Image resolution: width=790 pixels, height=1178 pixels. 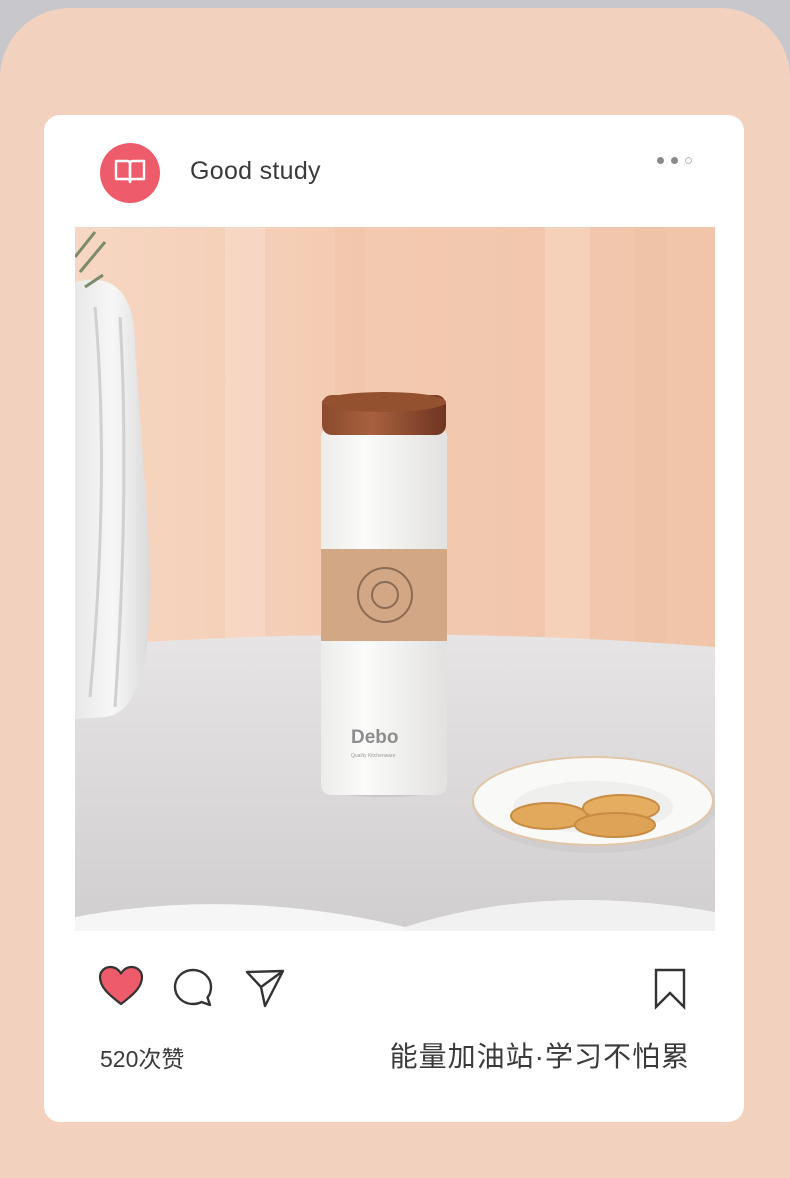 I want to click on username: Good study, so click(x=255, y=171).